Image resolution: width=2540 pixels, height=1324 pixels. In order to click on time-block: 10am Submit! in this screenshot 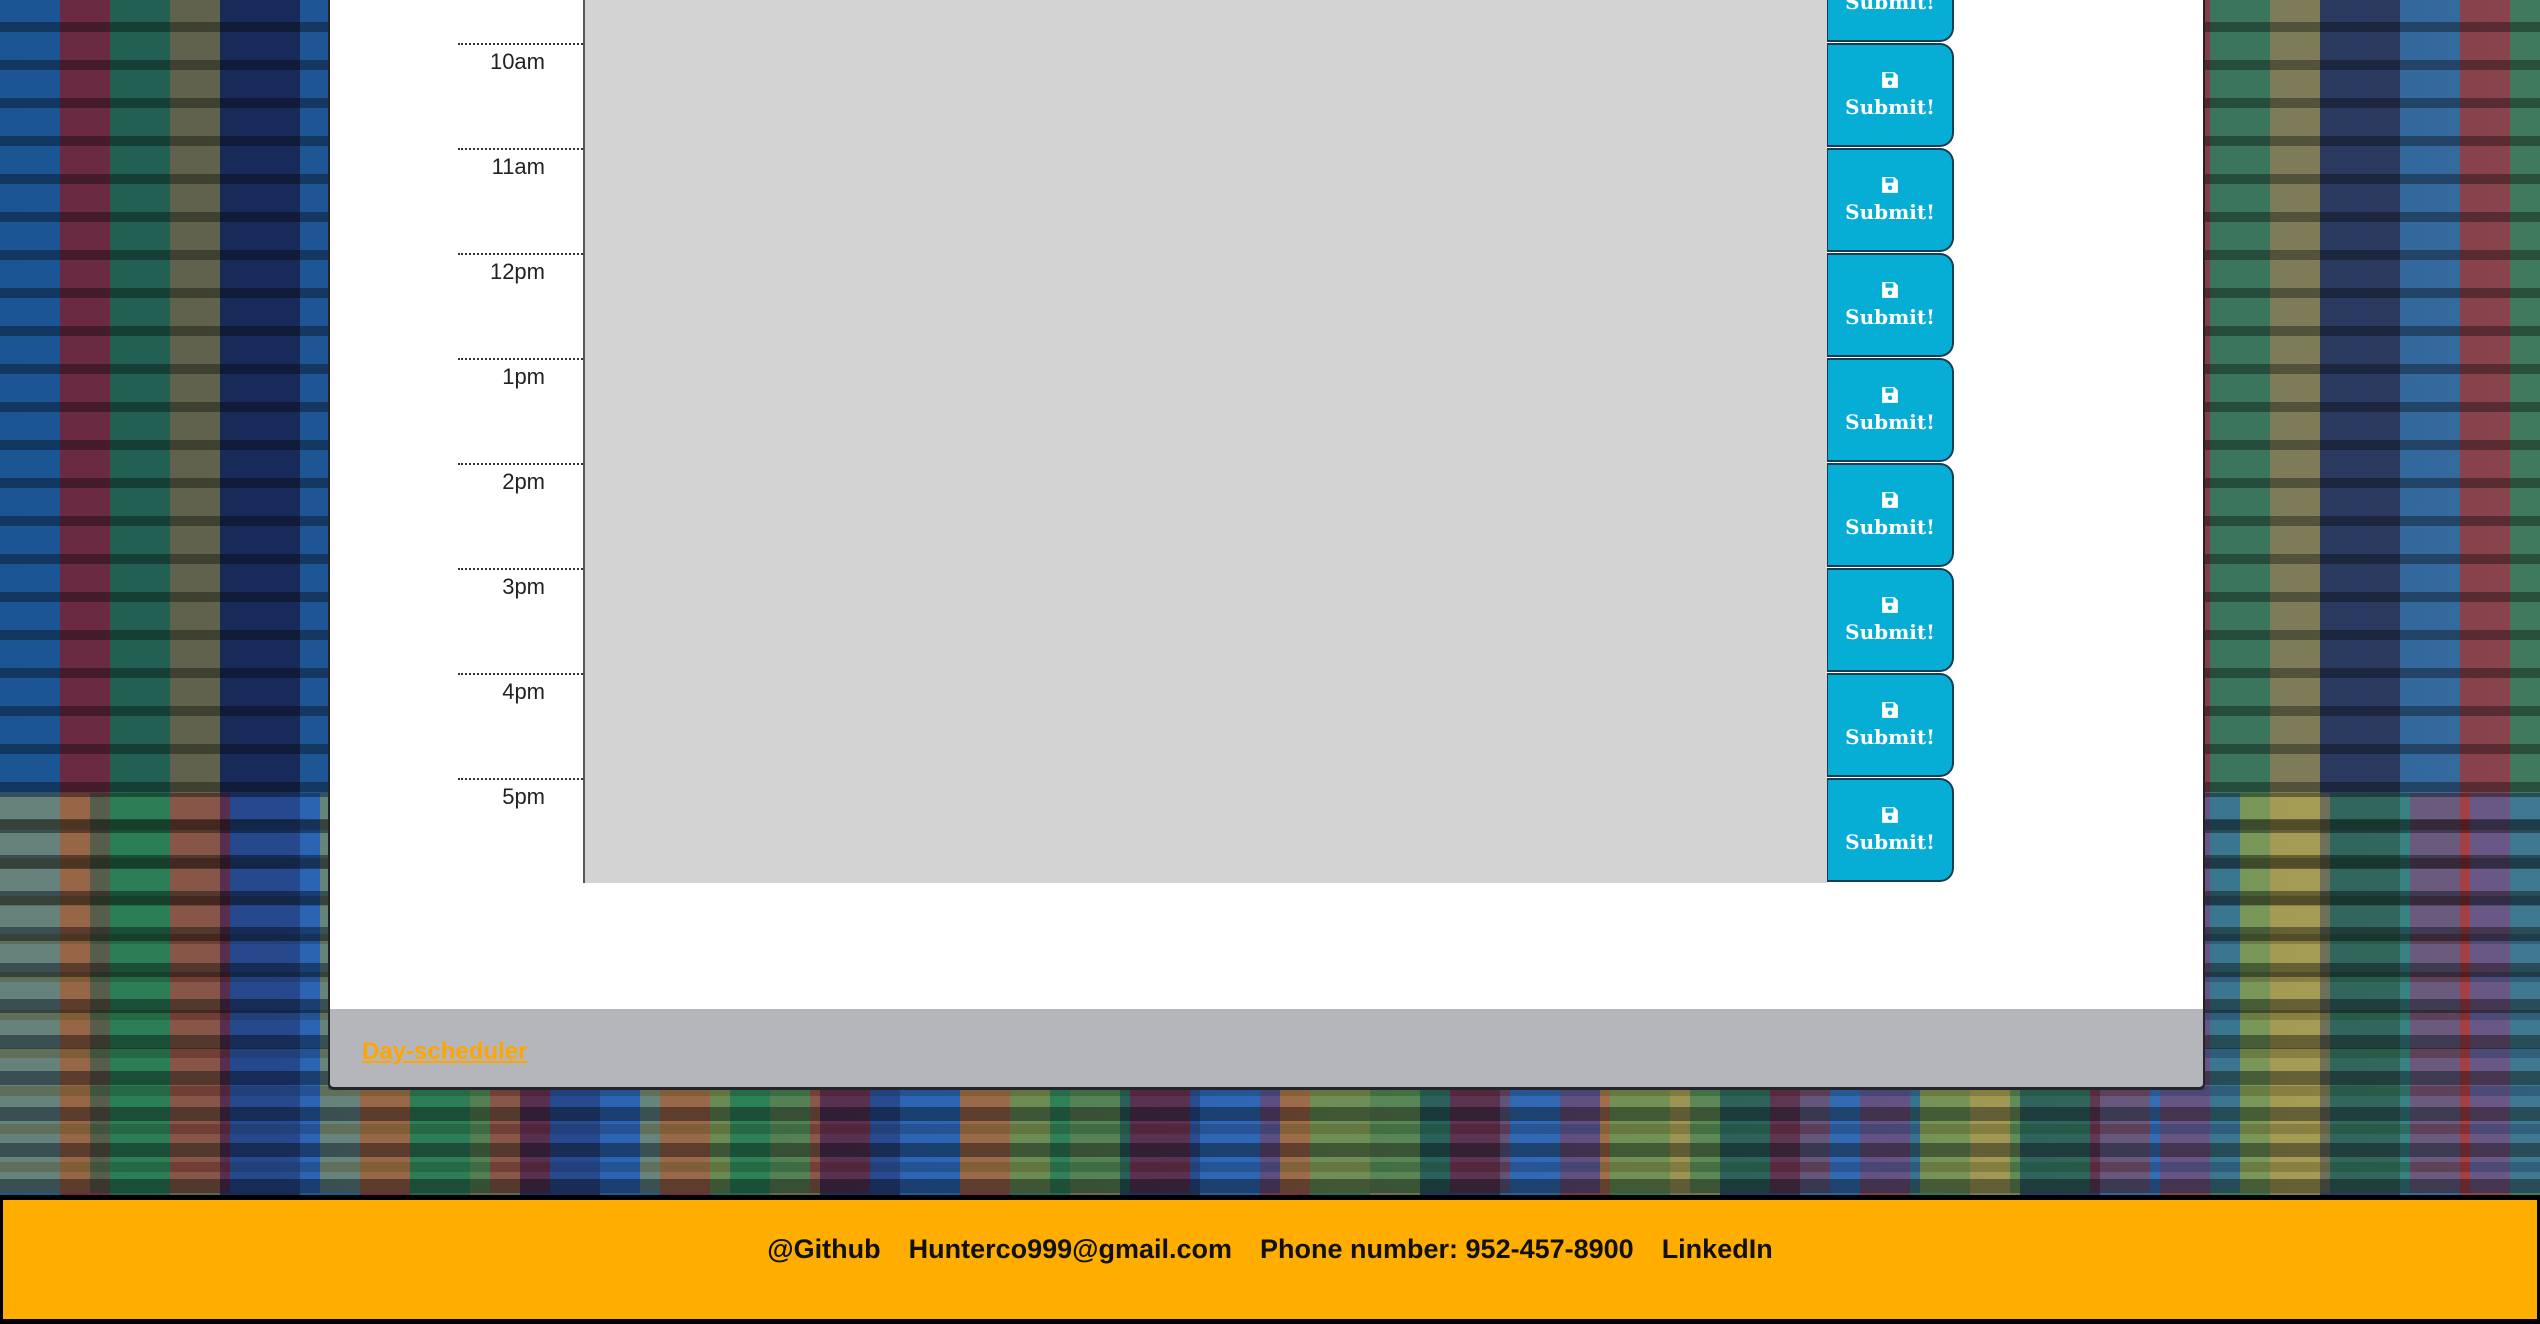, I will do `click(1206, 95)`.